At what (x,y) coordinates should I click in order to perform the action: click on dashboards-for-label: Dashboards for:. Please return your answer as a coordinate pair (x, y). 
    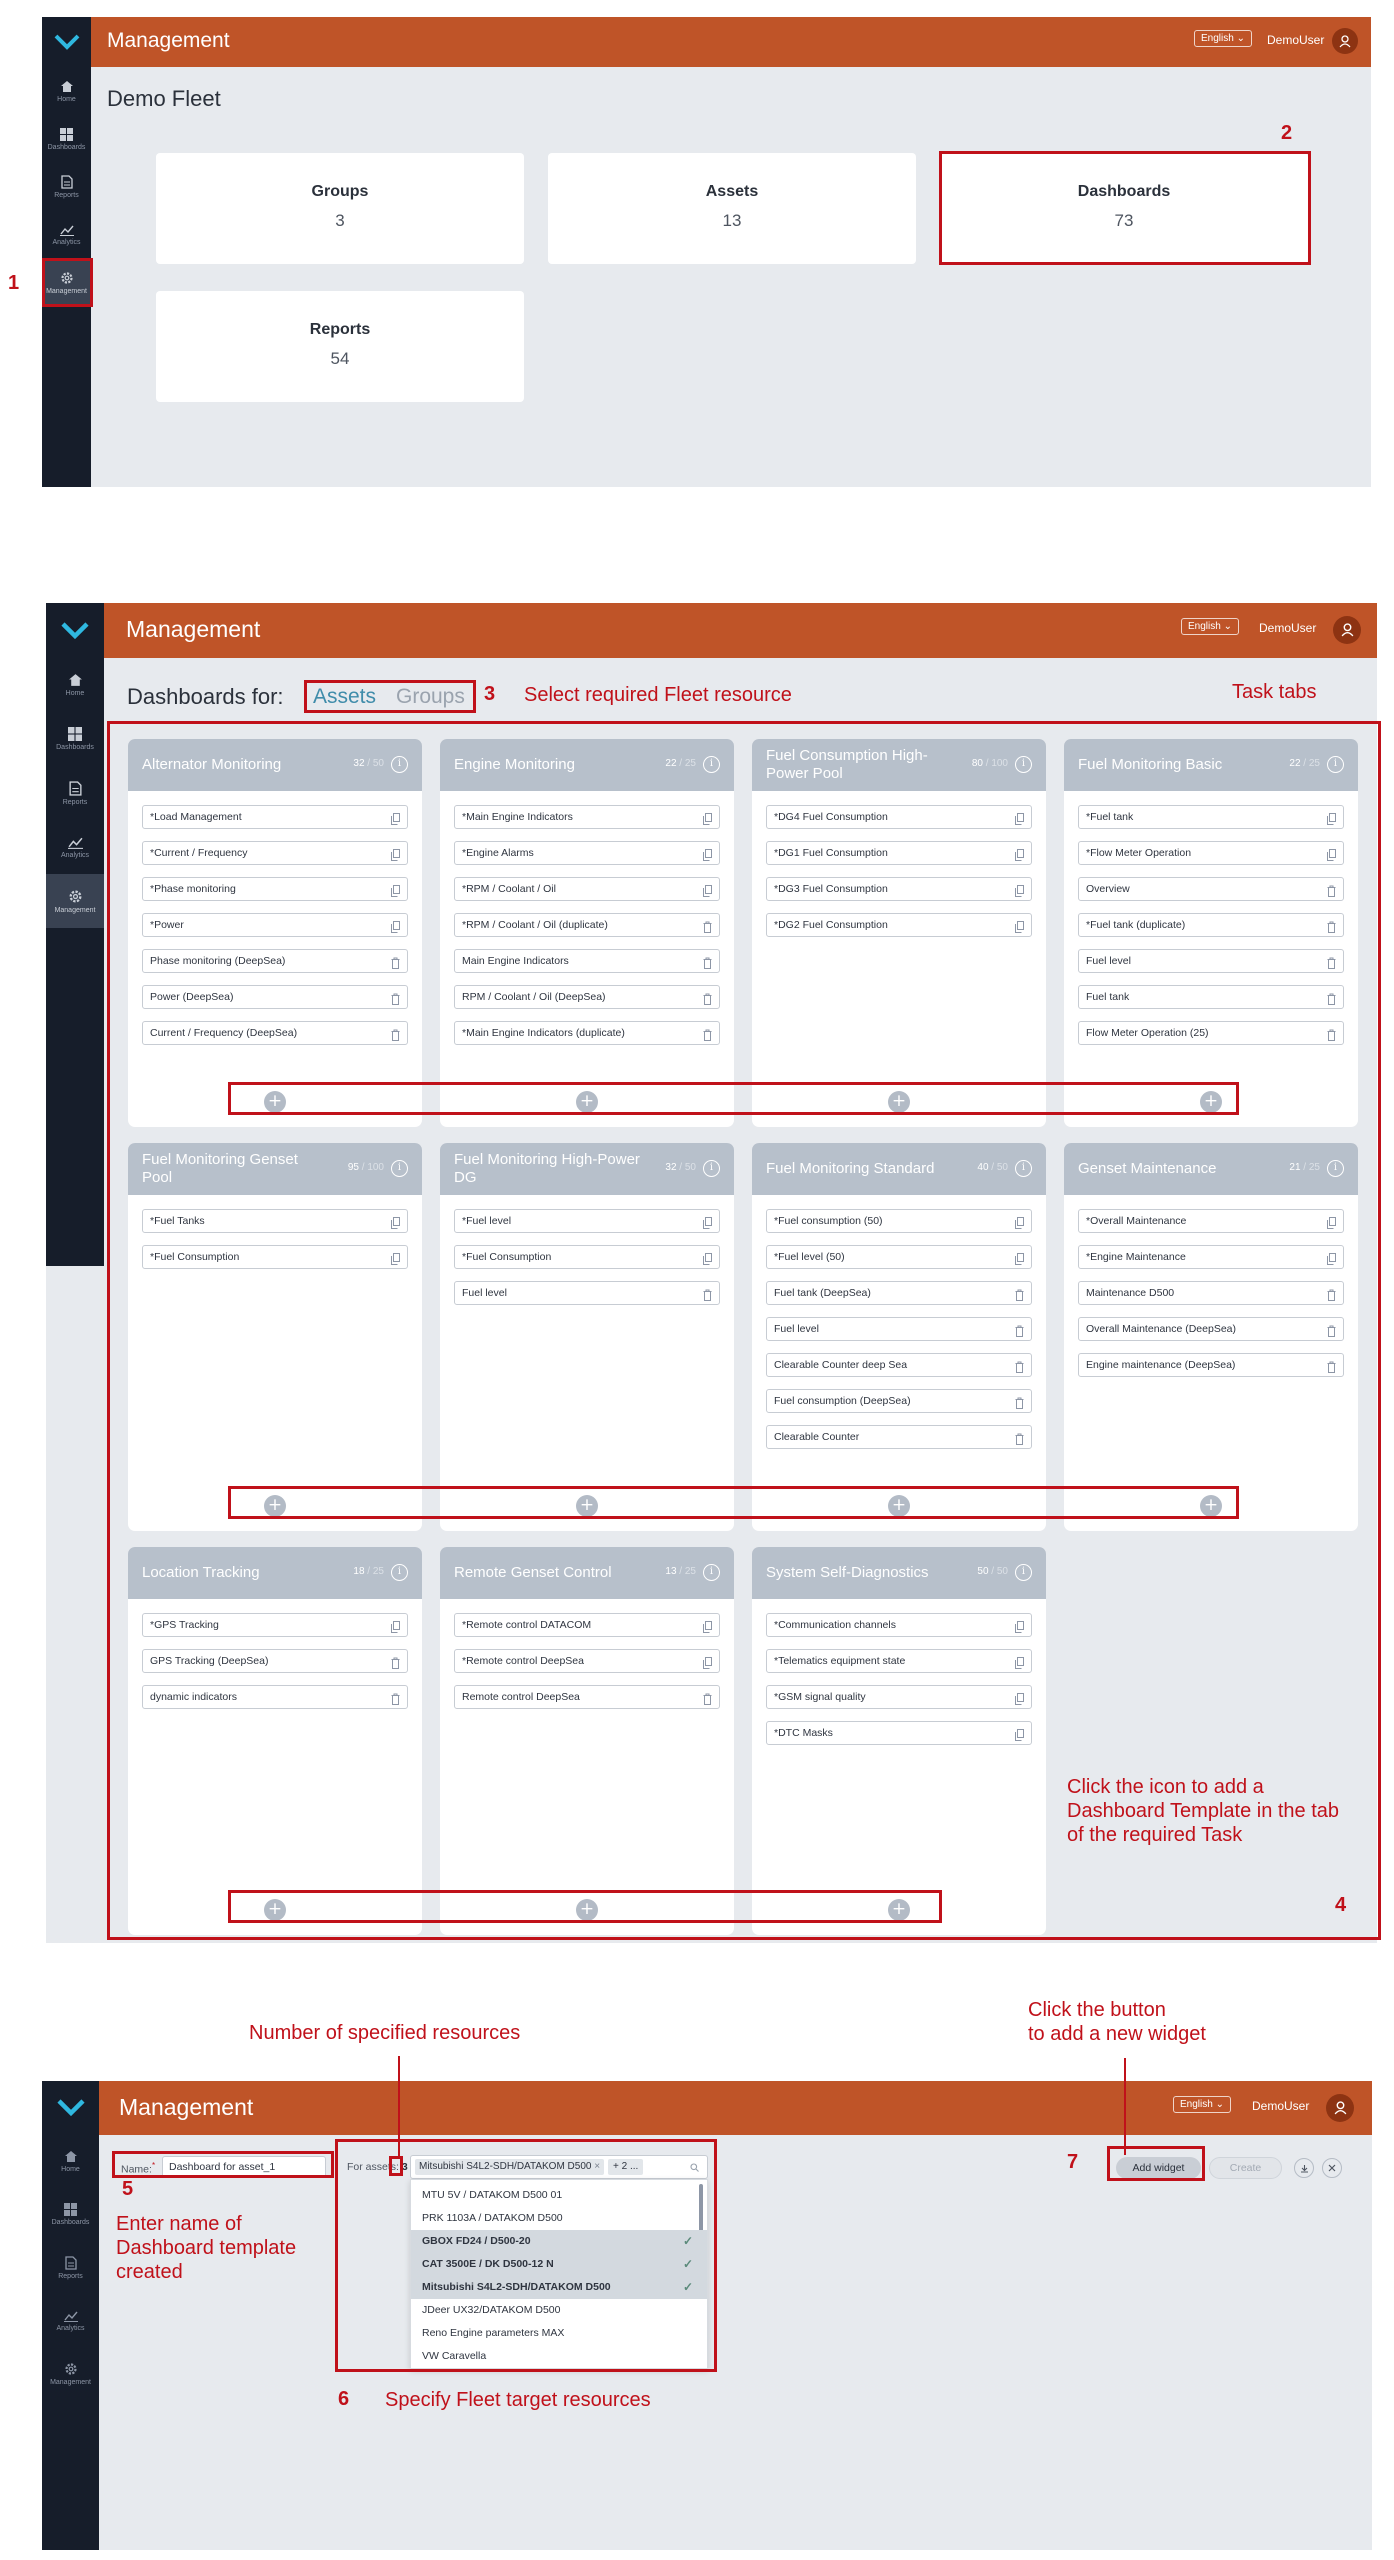
    Looking at the image, I should click on (205, 696).